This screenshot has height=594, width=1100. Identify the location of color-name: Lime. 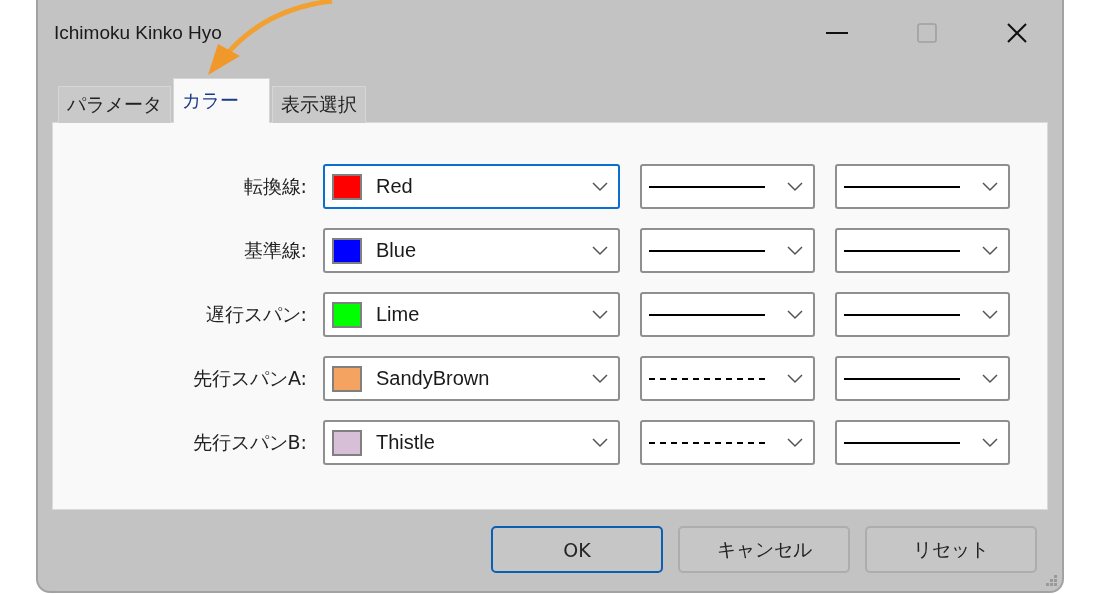
(398, 314).